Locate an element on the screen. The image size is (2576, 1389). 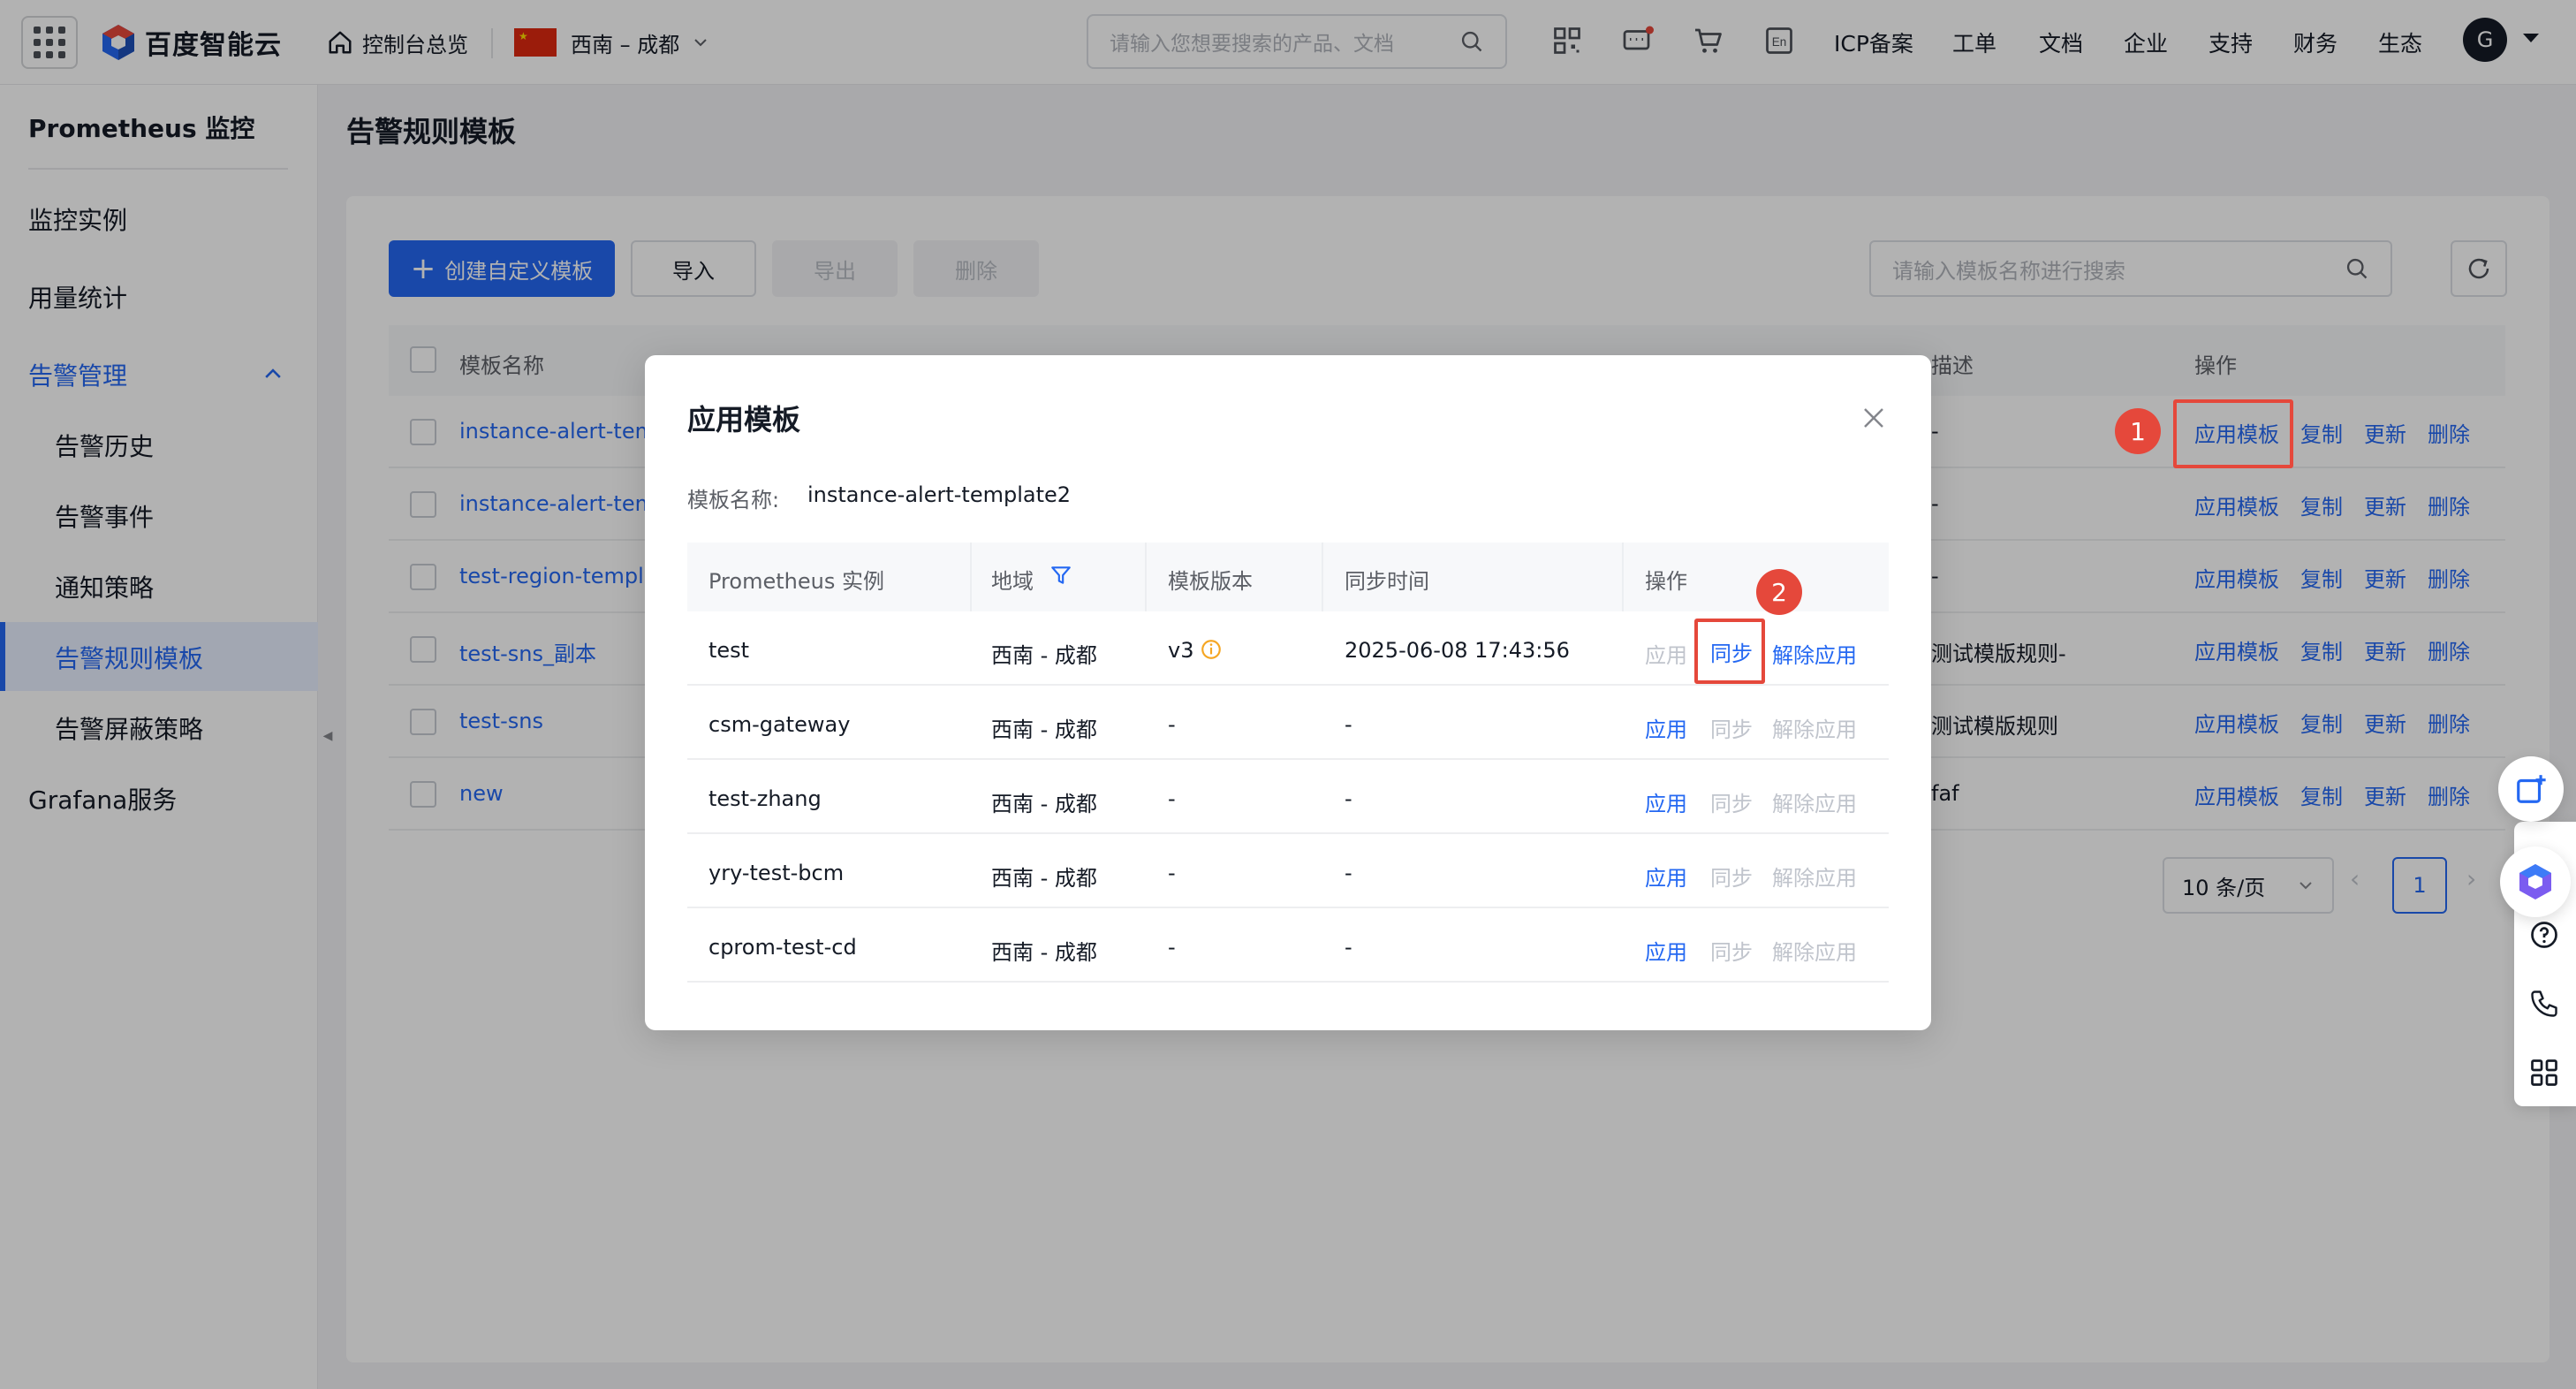
sync-time: 2025-06-08 17:43:56 is located at coordinates (1458, 650).